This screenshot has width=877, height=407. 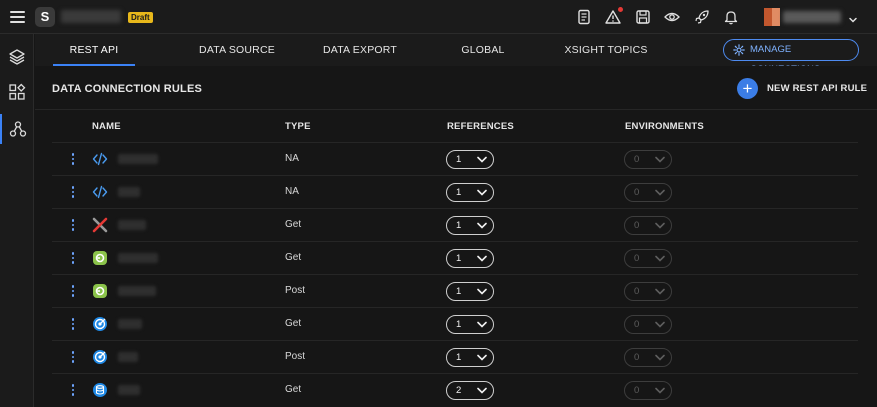 What do you see at coordinates (17, 220) in the screenshot?
I see `sidebar` at bounding box center [17, 220].